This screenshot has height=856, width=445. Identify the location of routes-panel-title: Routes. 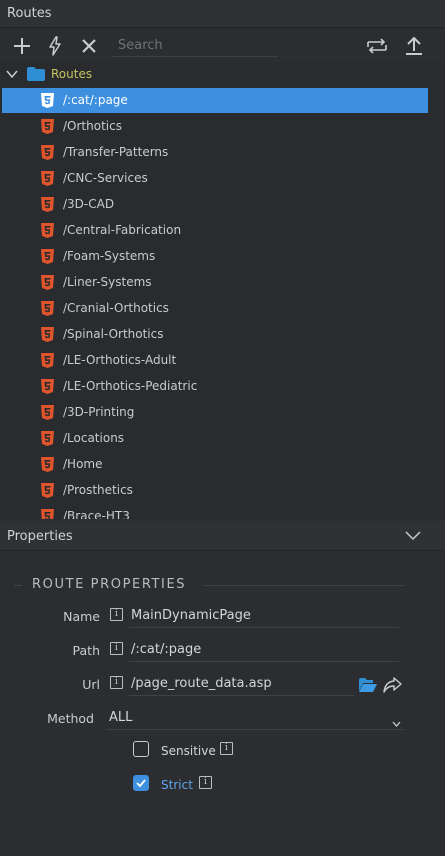
(29, 13).